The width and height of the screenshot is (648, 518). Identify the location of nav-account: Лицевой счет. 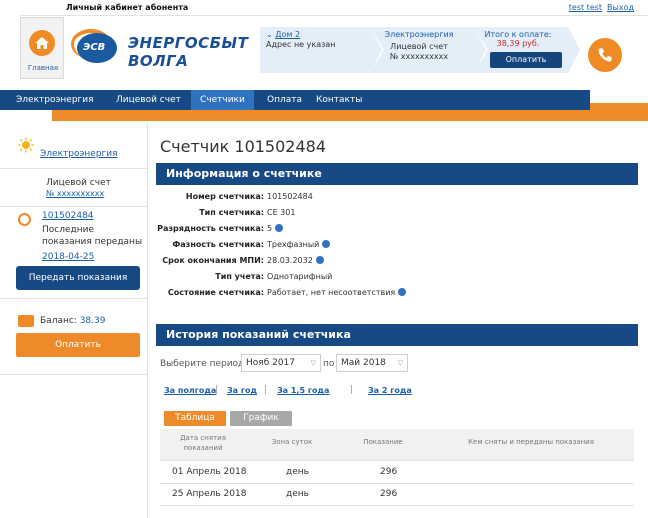
(148, 100).